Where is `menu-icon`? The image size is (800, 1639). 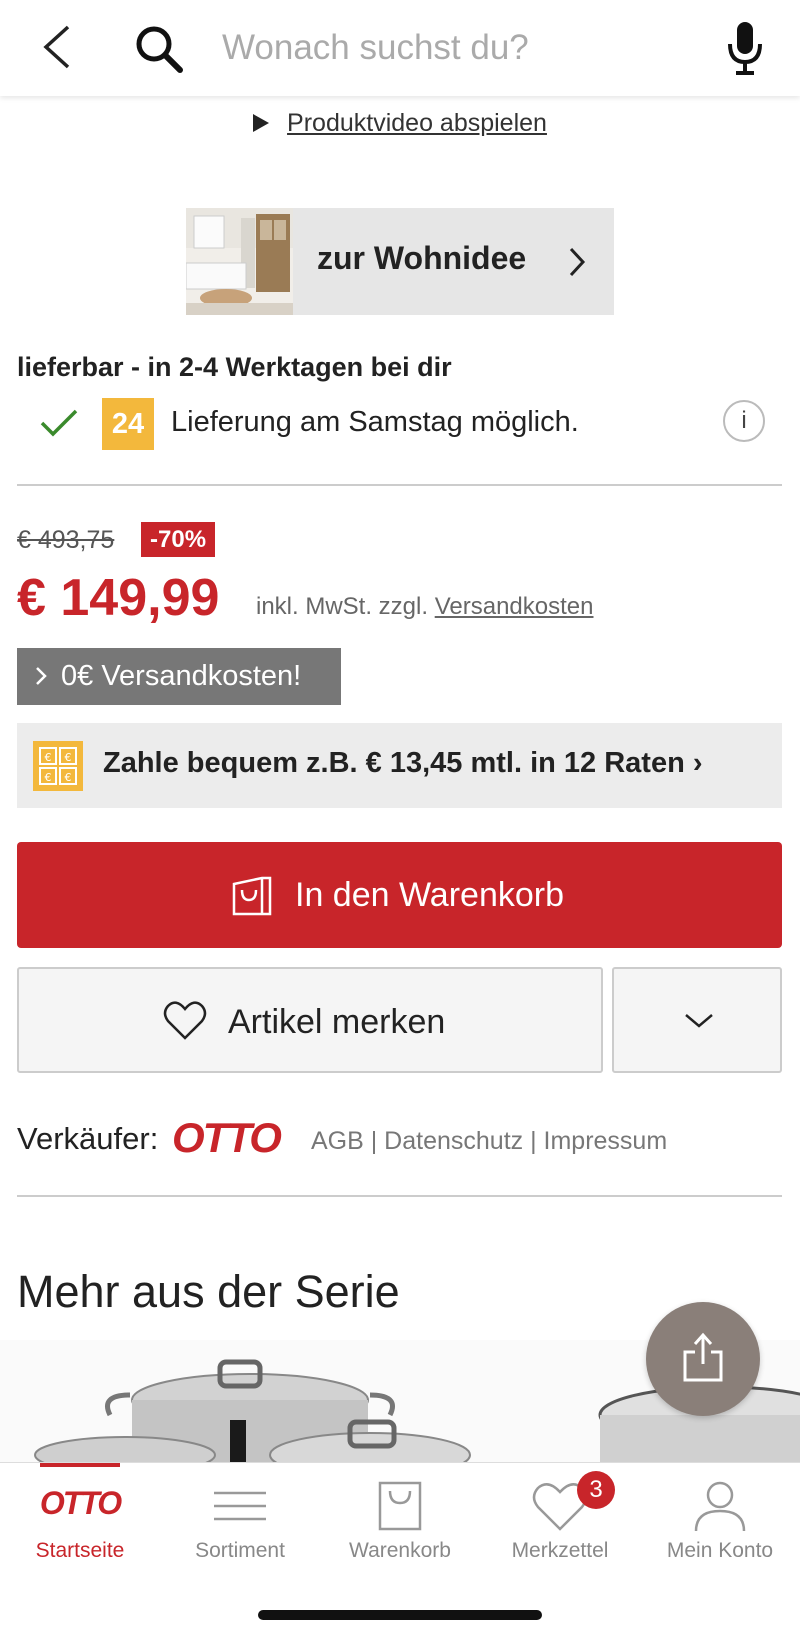
menu-icon is located at coordinates (240, 1506).